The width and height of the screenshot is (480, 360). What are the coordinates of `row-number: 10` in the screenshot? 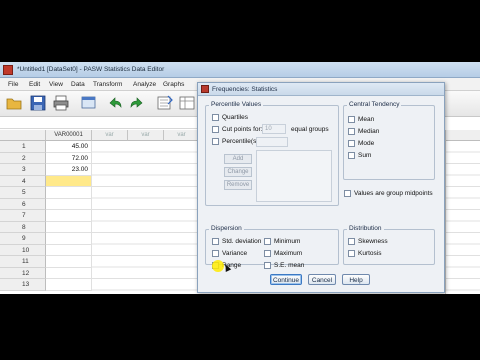 It's located at (23, 250).